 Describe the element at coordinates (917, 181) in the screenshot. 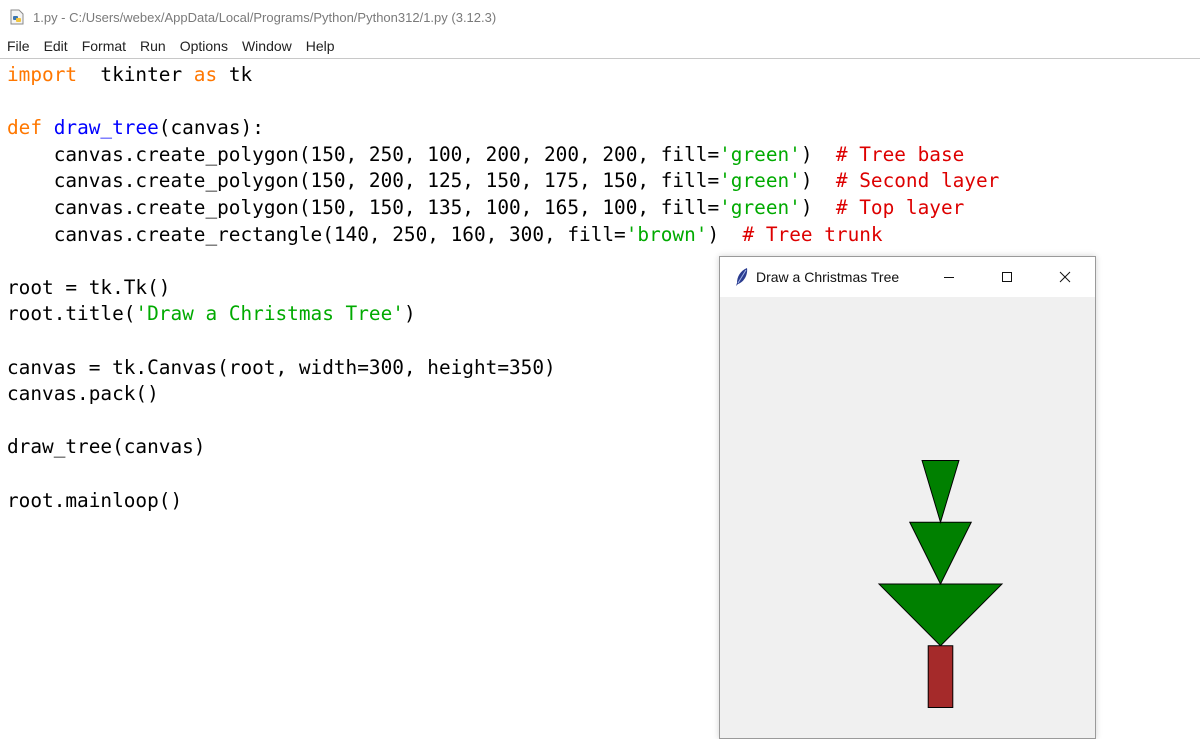

I see `code-comment: # Second layer` at that location.